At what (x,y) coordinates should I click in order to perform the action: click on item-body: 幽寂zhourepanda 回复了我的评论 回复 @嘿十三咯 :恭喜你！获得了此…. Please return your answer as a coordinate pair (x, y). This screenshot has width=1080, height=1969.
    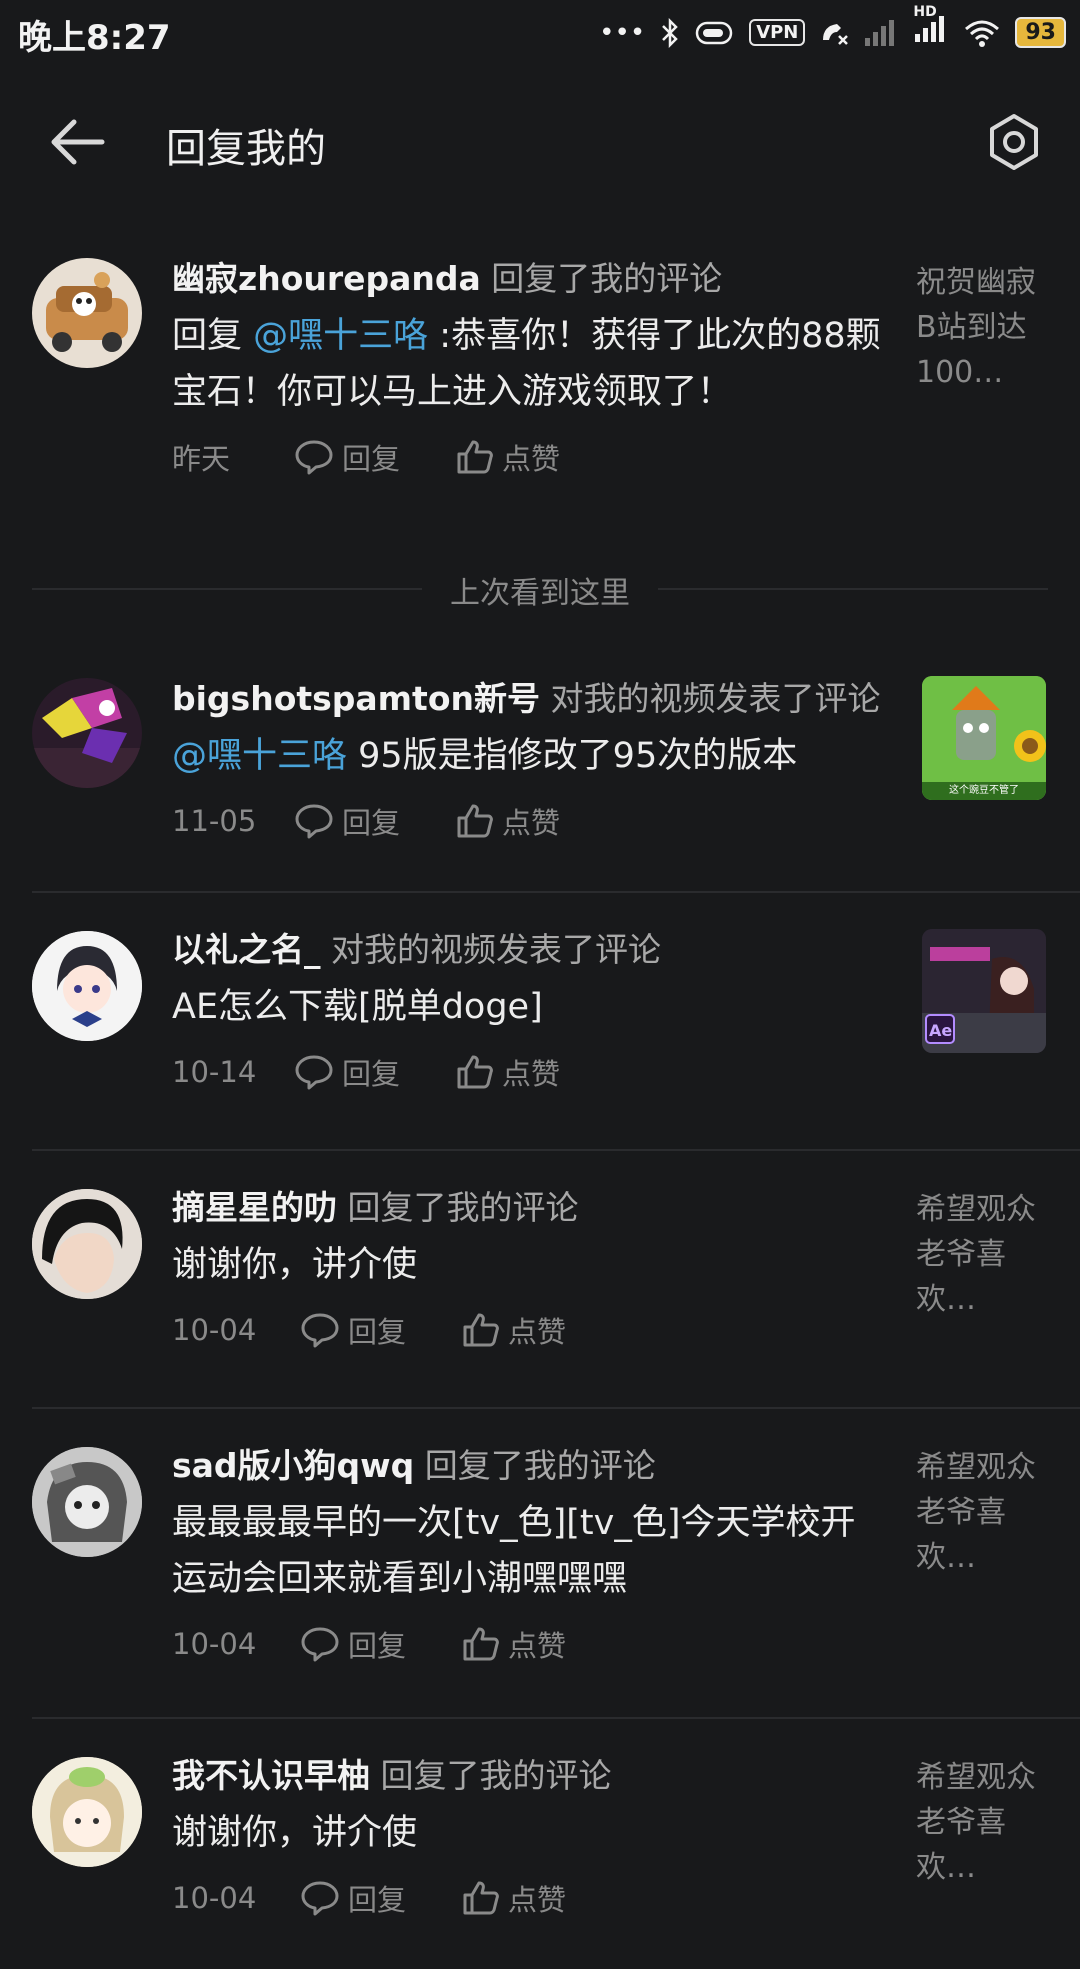
    Looking at the image, I should click on (532, 367).